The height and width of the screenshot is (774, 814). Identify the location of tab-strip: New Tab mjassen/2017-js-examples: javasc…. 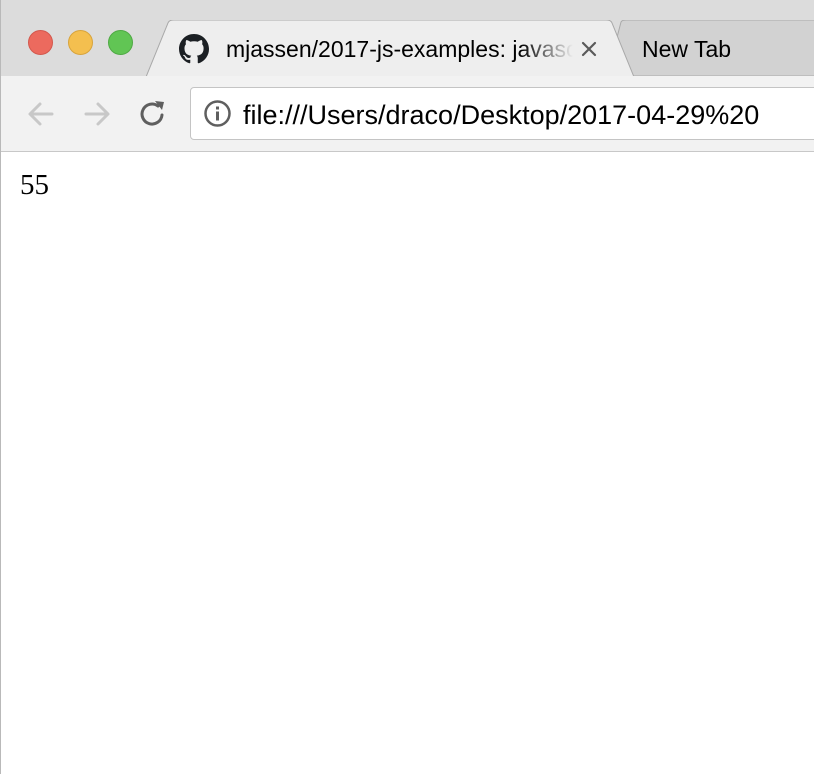
(407, 38).